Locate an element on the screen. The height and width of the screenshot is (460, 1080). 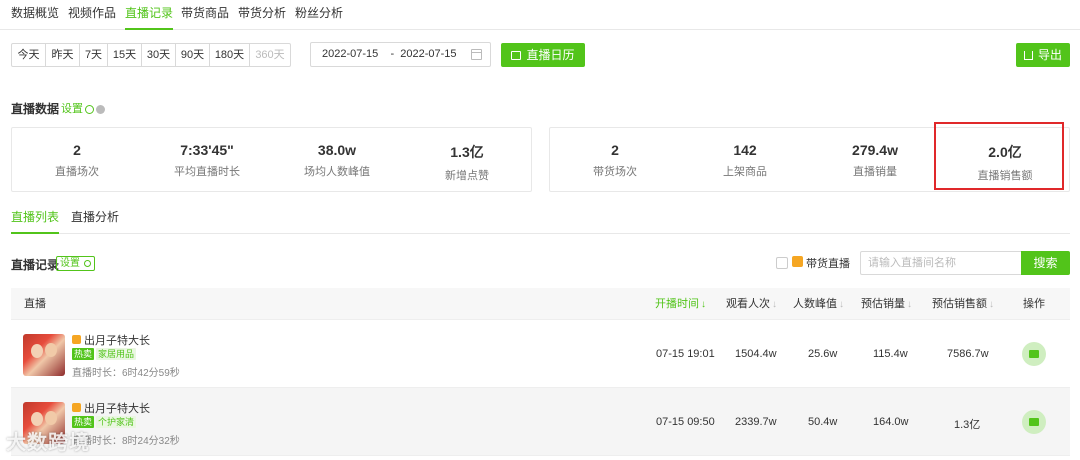
col-peak: 人数峰值 ↓ is located at coordinates (818, 304).